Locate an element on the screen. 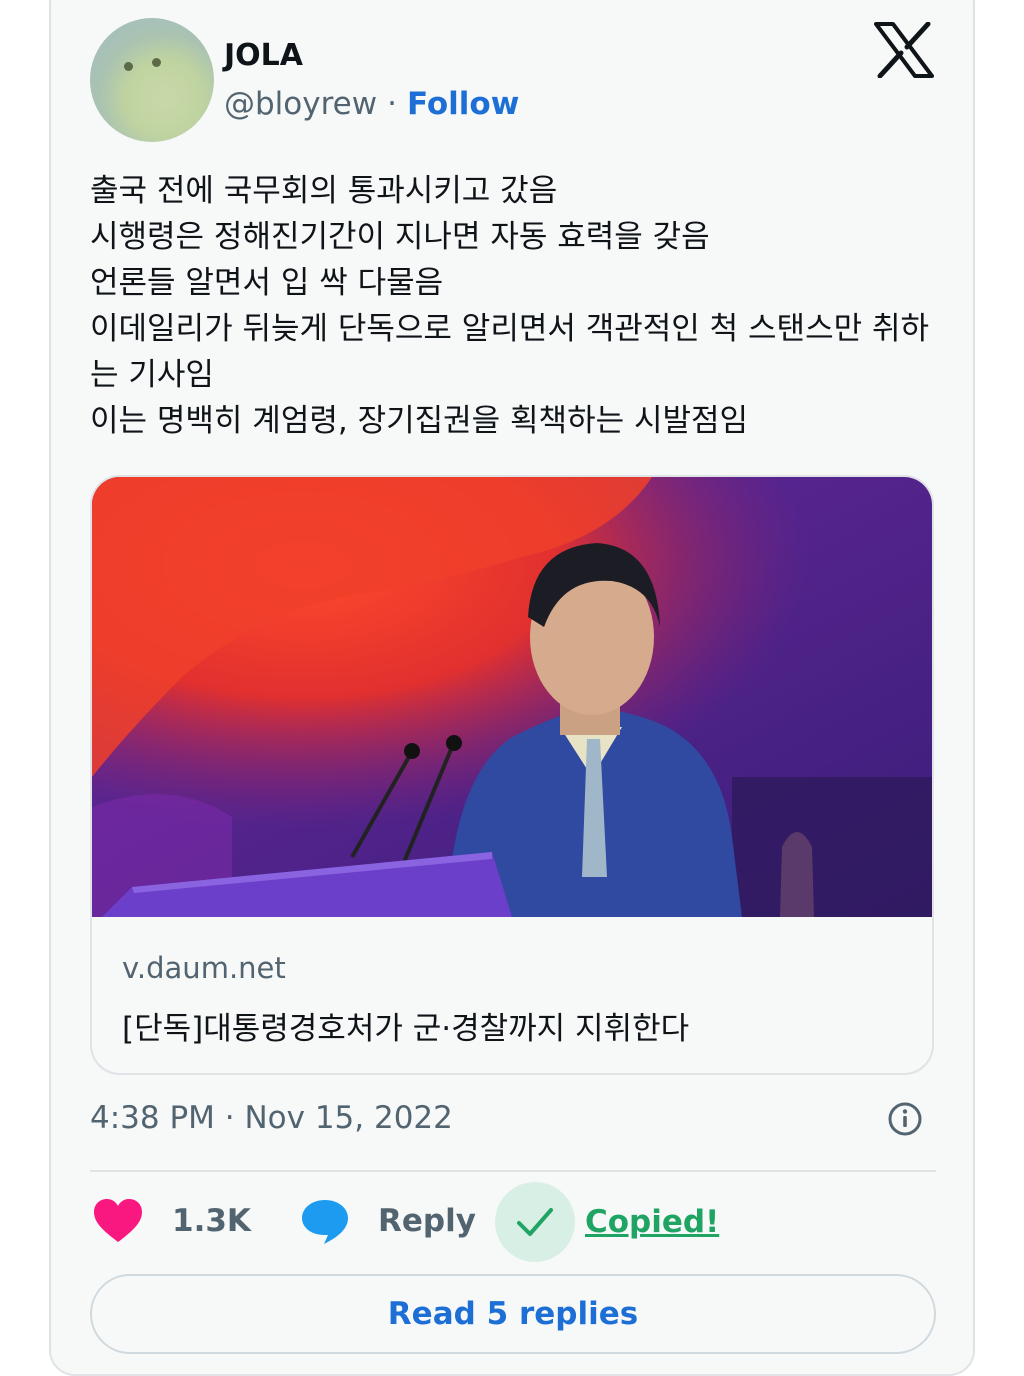 The width and height of the screenshot is (1024, 1376). info-icon is located at coordinates (905, 1119).